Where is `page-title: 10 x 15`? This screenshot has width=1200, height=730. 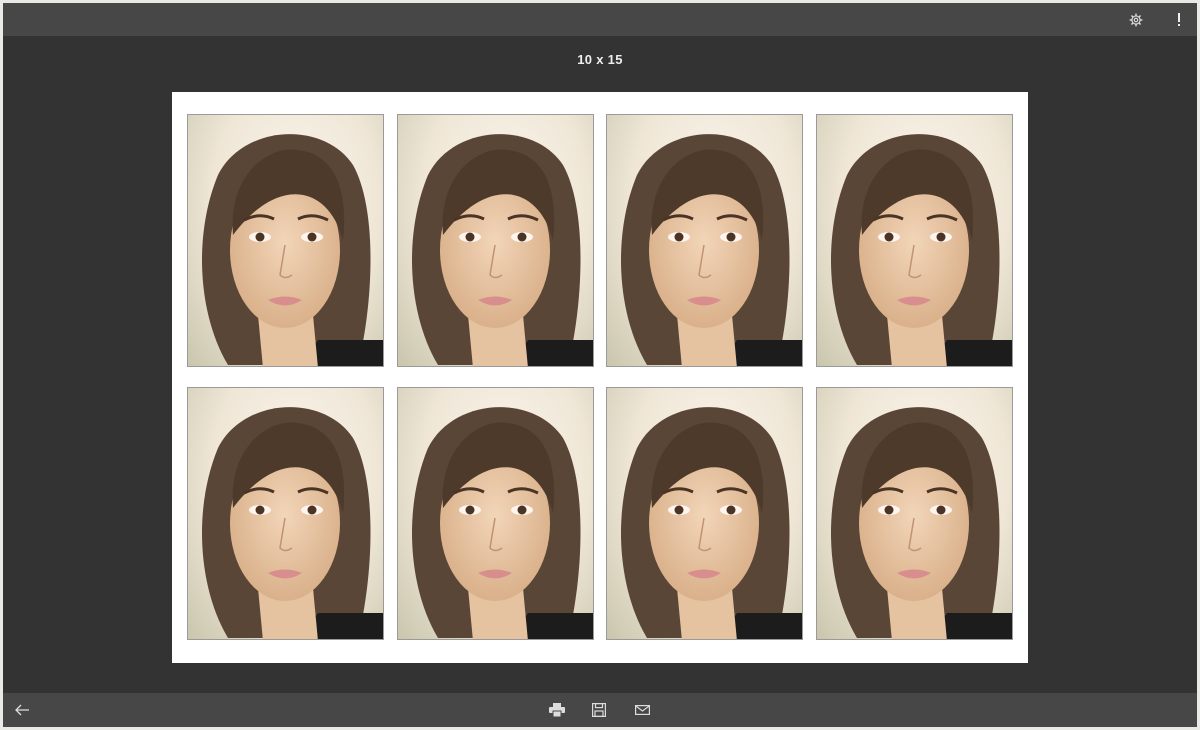 page-title: 10 x 15 is located at coordinates (600, 59).